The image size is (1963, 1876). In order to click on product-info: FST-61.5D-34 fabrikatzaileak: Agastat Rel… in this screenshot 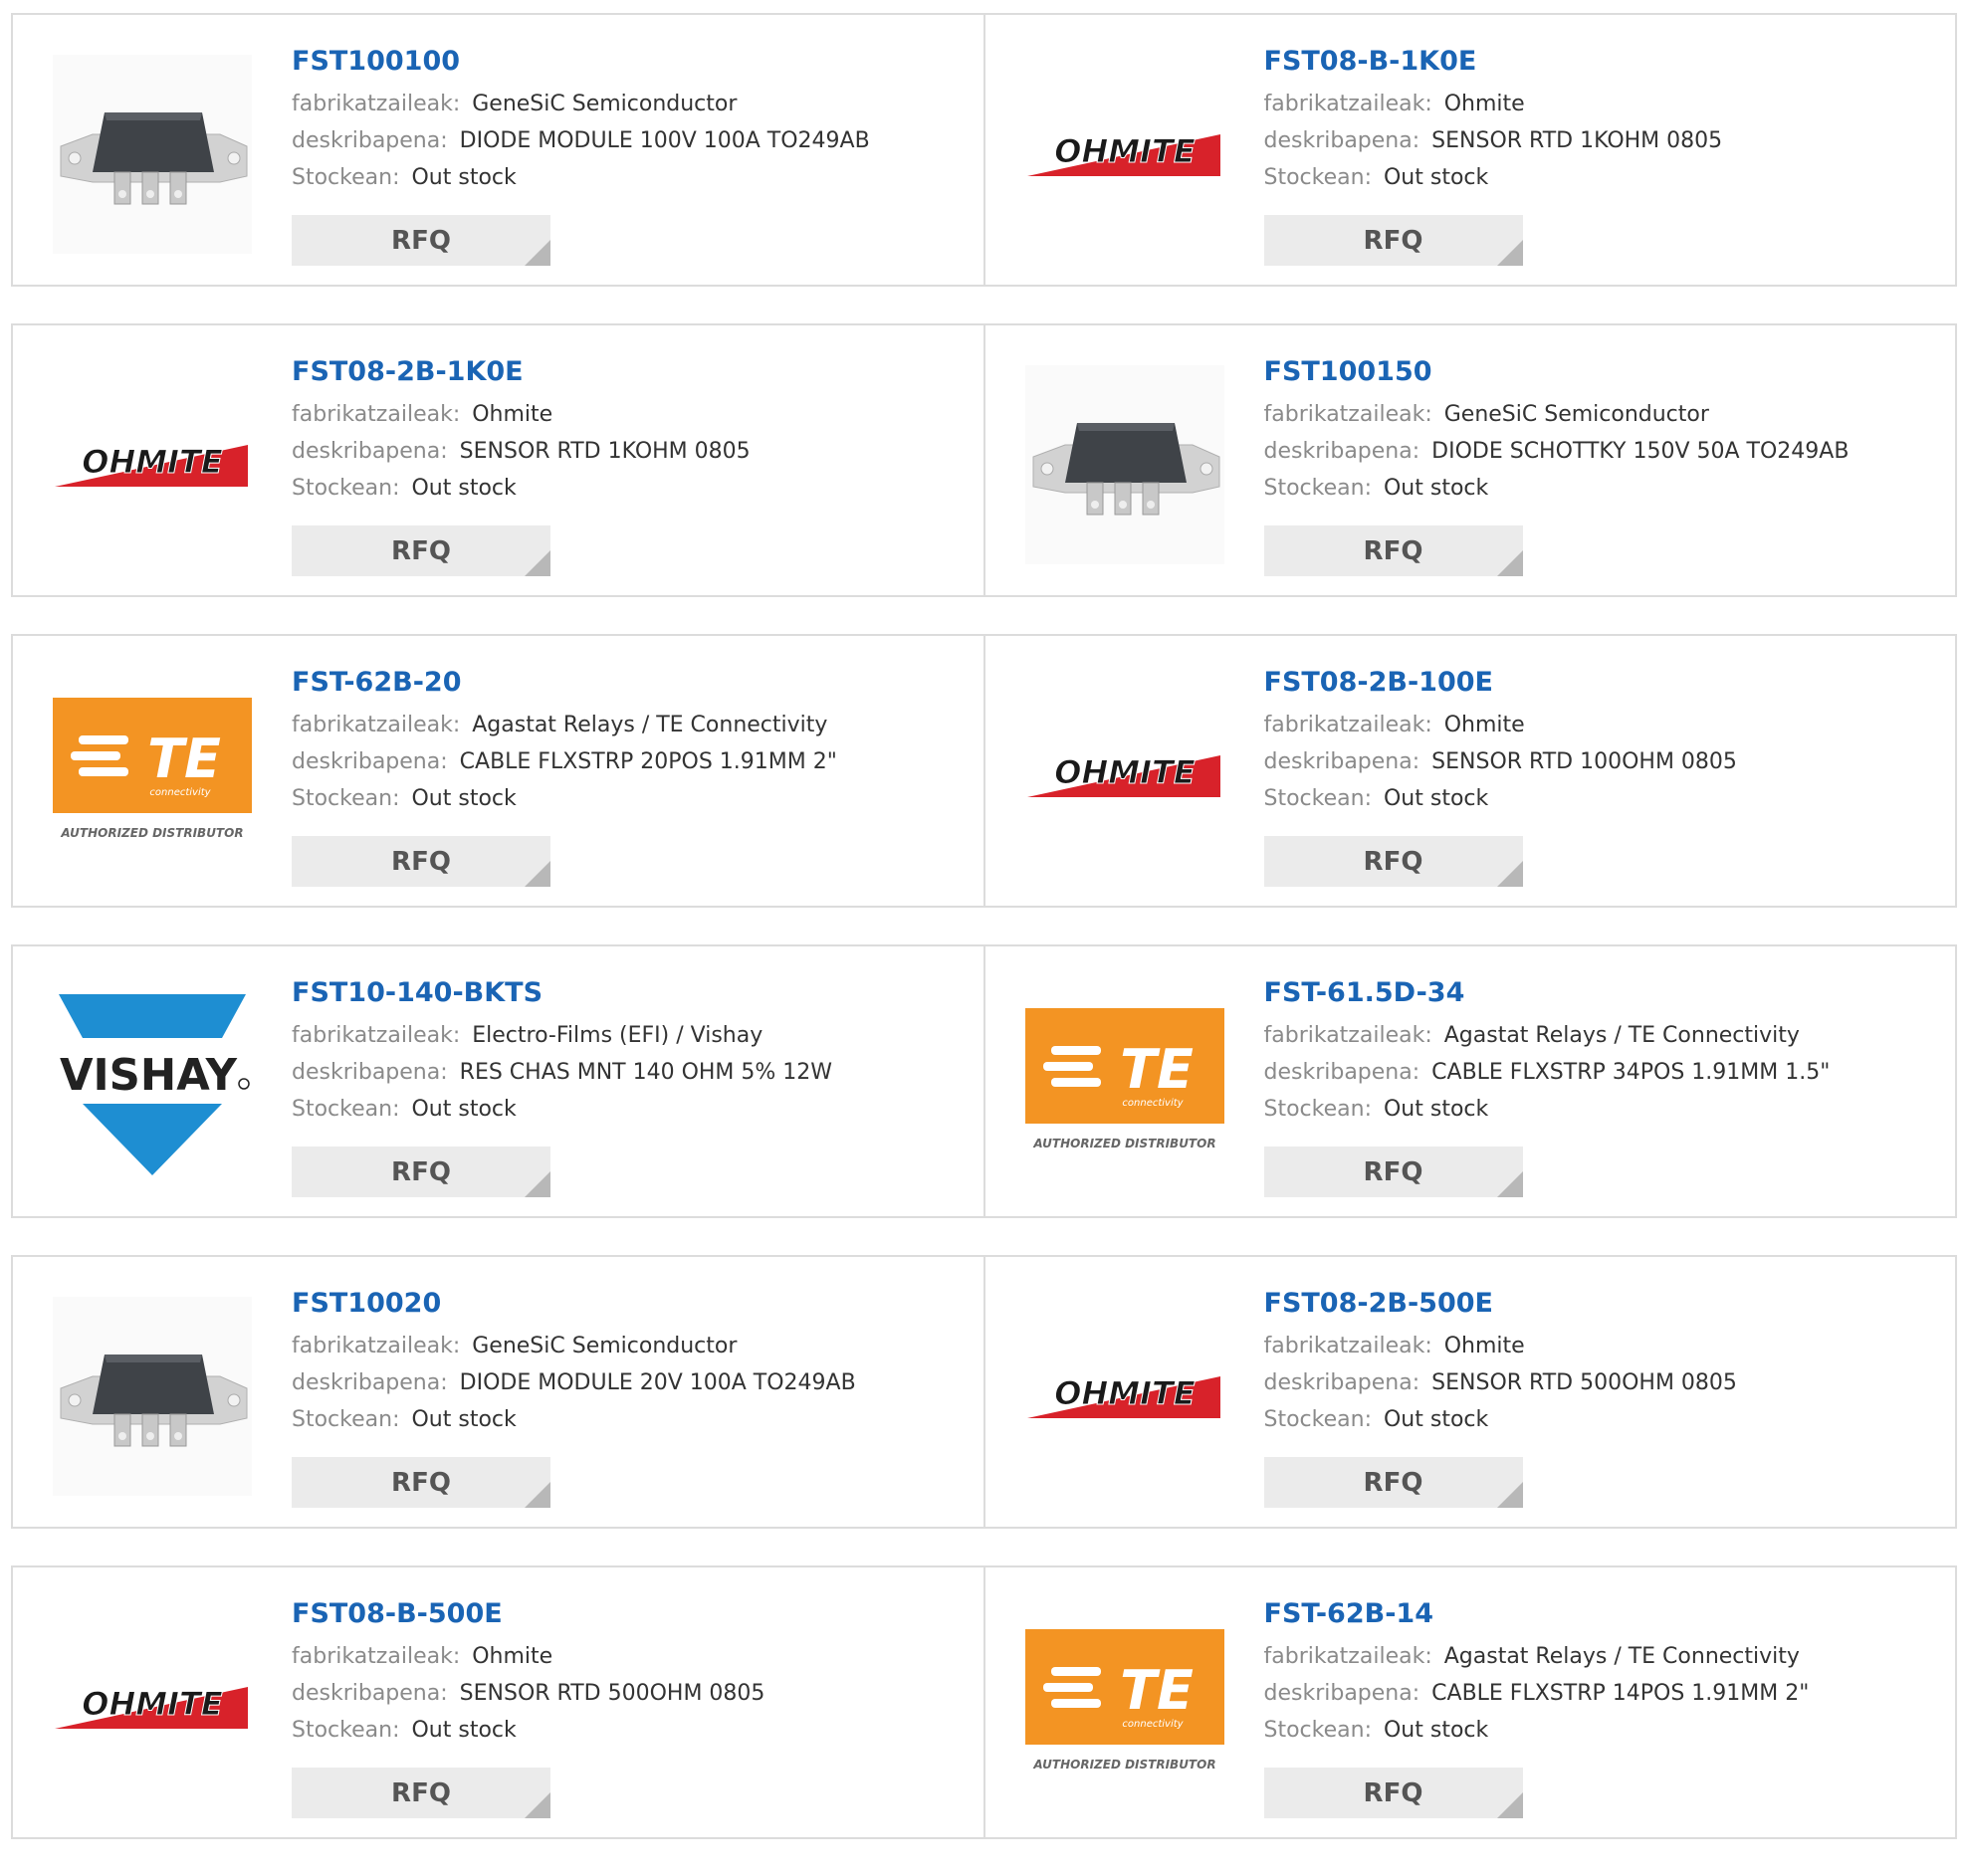, I will do `click(1600, 1052)`.